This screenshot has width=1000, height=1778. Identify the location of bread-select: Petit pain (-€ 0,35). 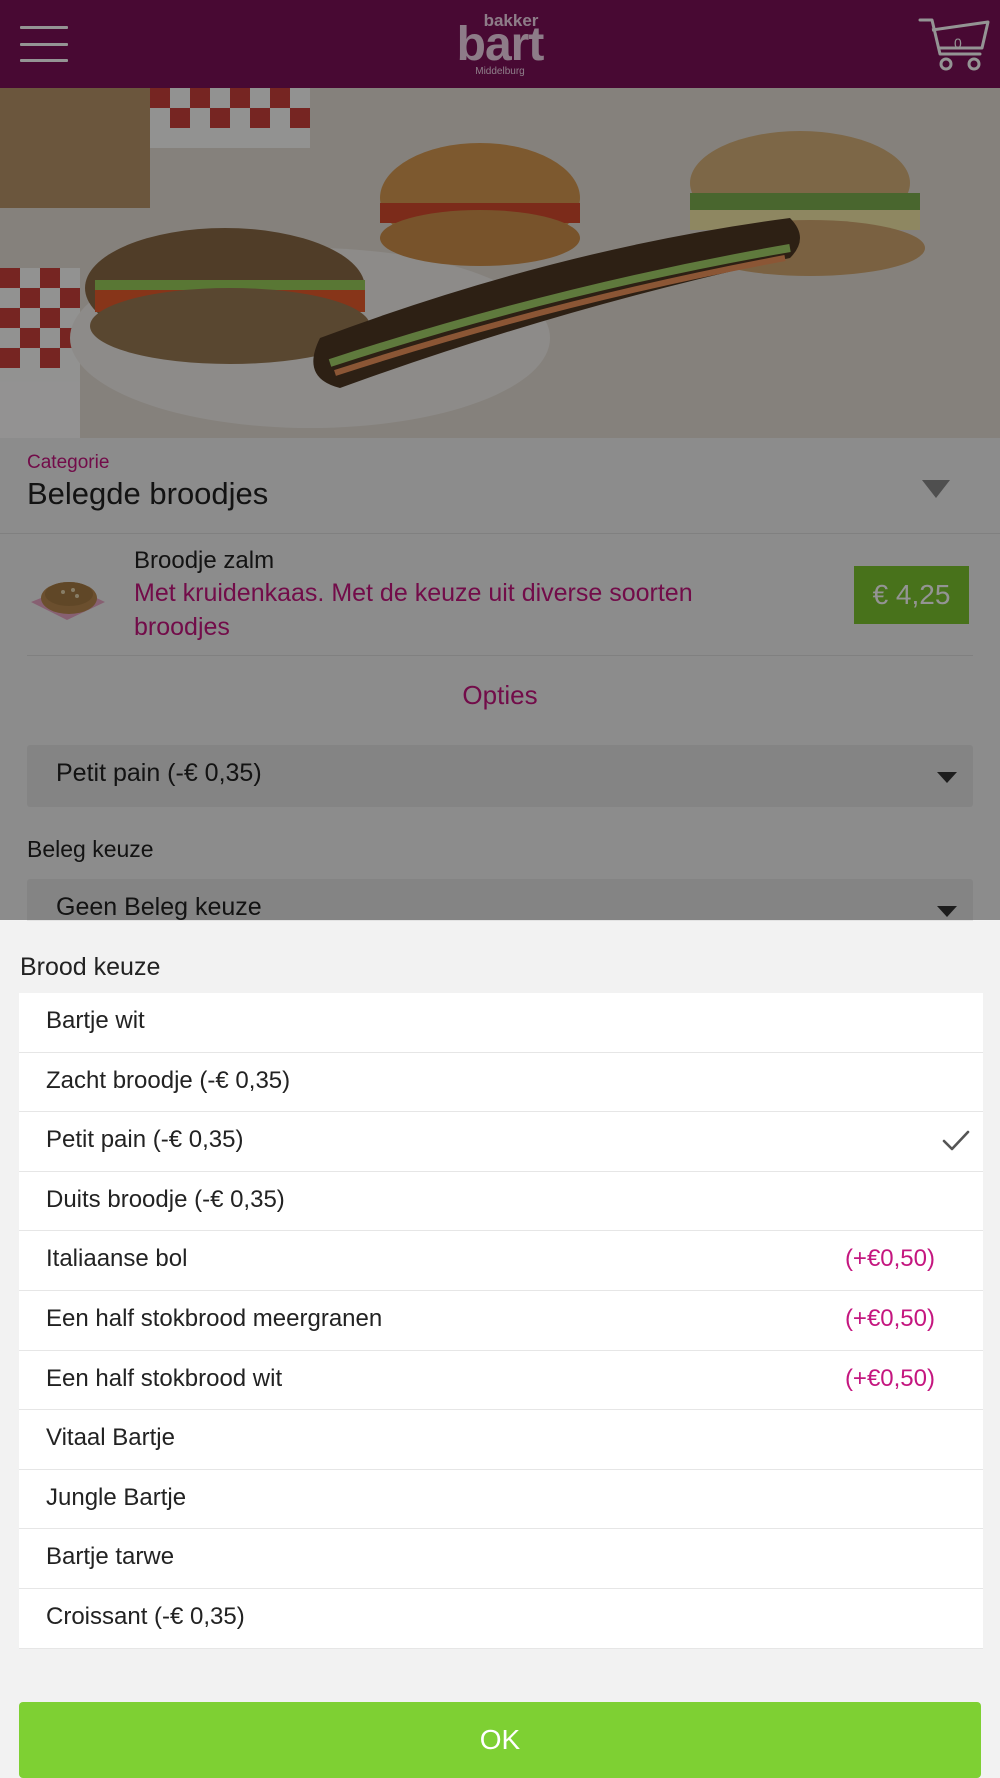
(500, 776).